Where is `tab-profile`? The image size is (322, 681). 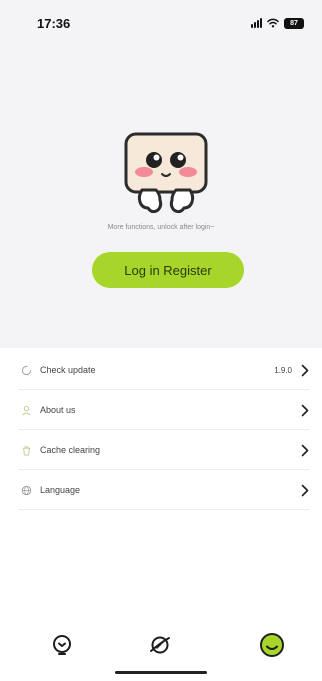
tab-profile is located at coordinates (272, 645).